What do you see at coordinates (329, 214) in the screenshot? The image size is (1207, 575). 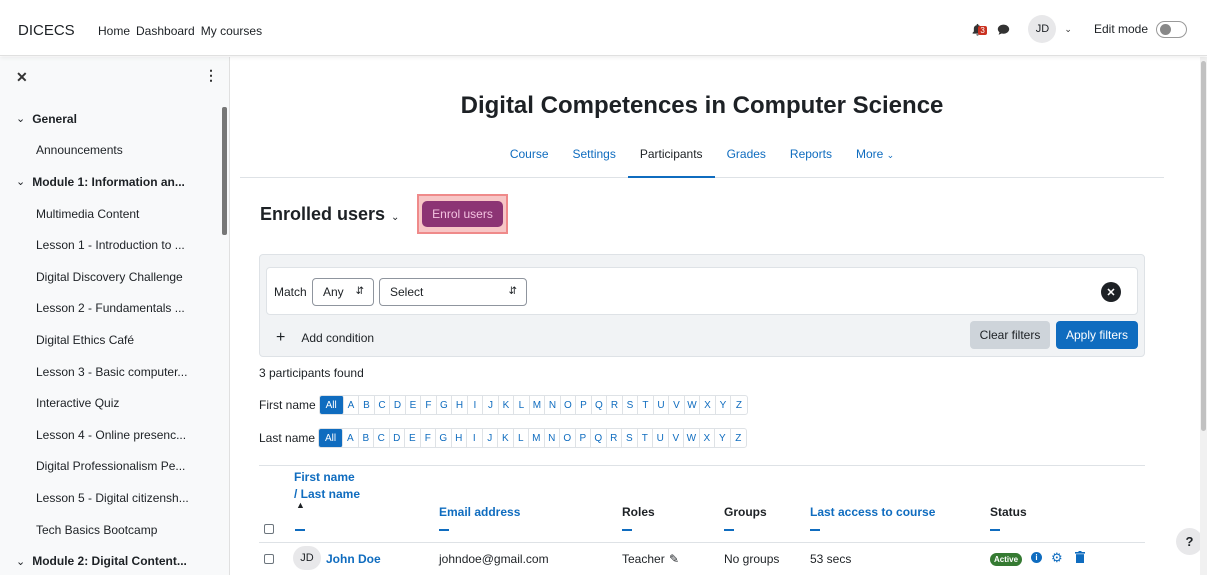 I see `enrolled-users-heading: Enrolled users ⌄` at bounding box center [329, 214].